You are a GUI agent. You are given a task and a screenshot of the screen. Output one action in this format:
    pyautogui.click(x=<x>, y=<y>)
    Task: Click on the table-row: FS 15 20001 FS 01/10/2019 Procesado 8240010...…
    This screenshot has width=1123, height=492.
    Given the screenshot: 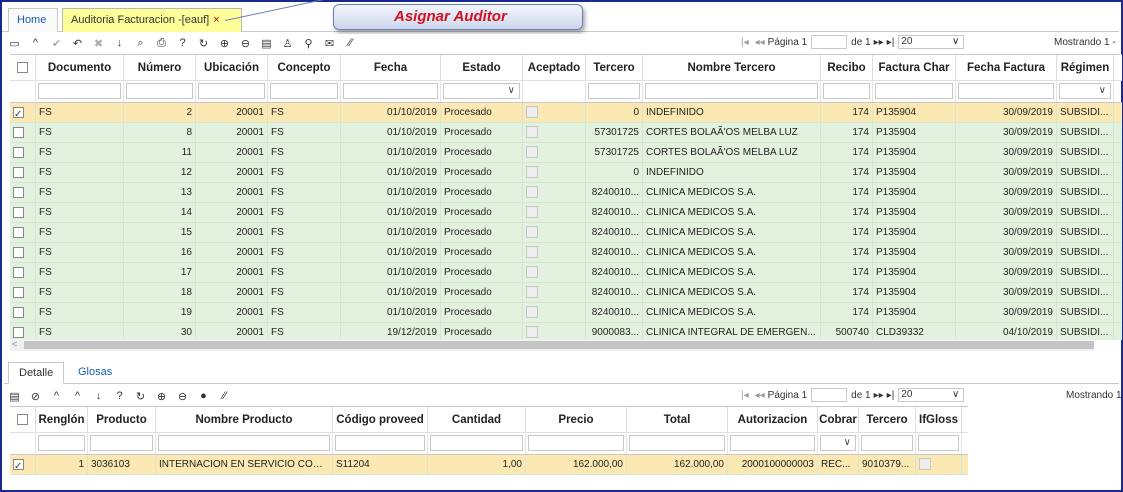 What is the action you would take?
    pyautogui.click(x=566, y=233)
    